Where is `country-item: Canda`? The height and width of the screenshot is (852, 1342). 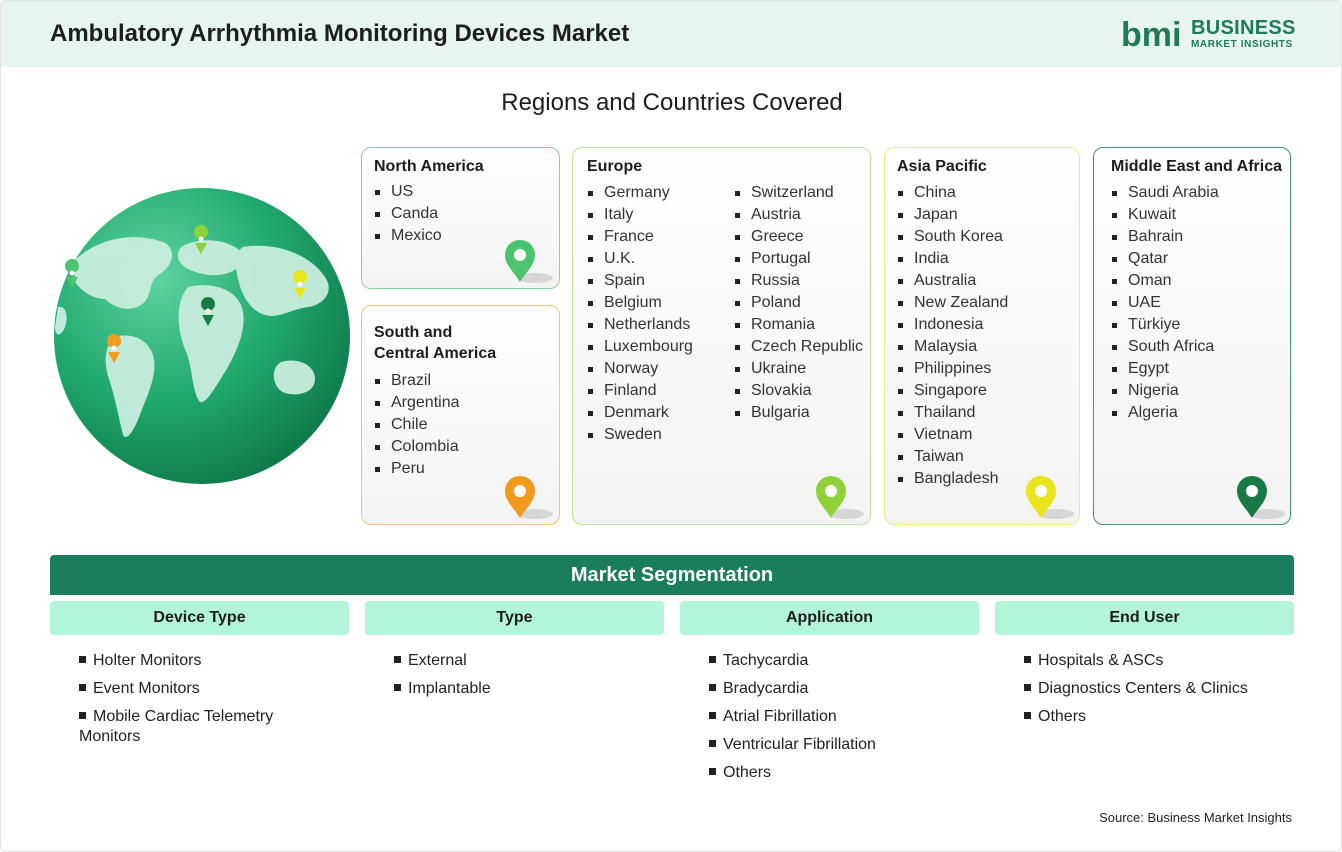 country-item: Canda is located at coordinates (408, 214).